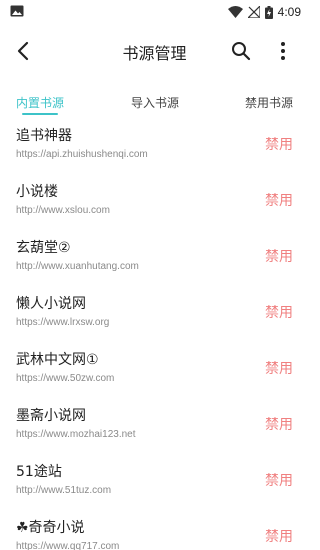  Describe the element at coordinates (65, 378) in the screenshot. I see `source-url: https://www.50zw.com` at that location.